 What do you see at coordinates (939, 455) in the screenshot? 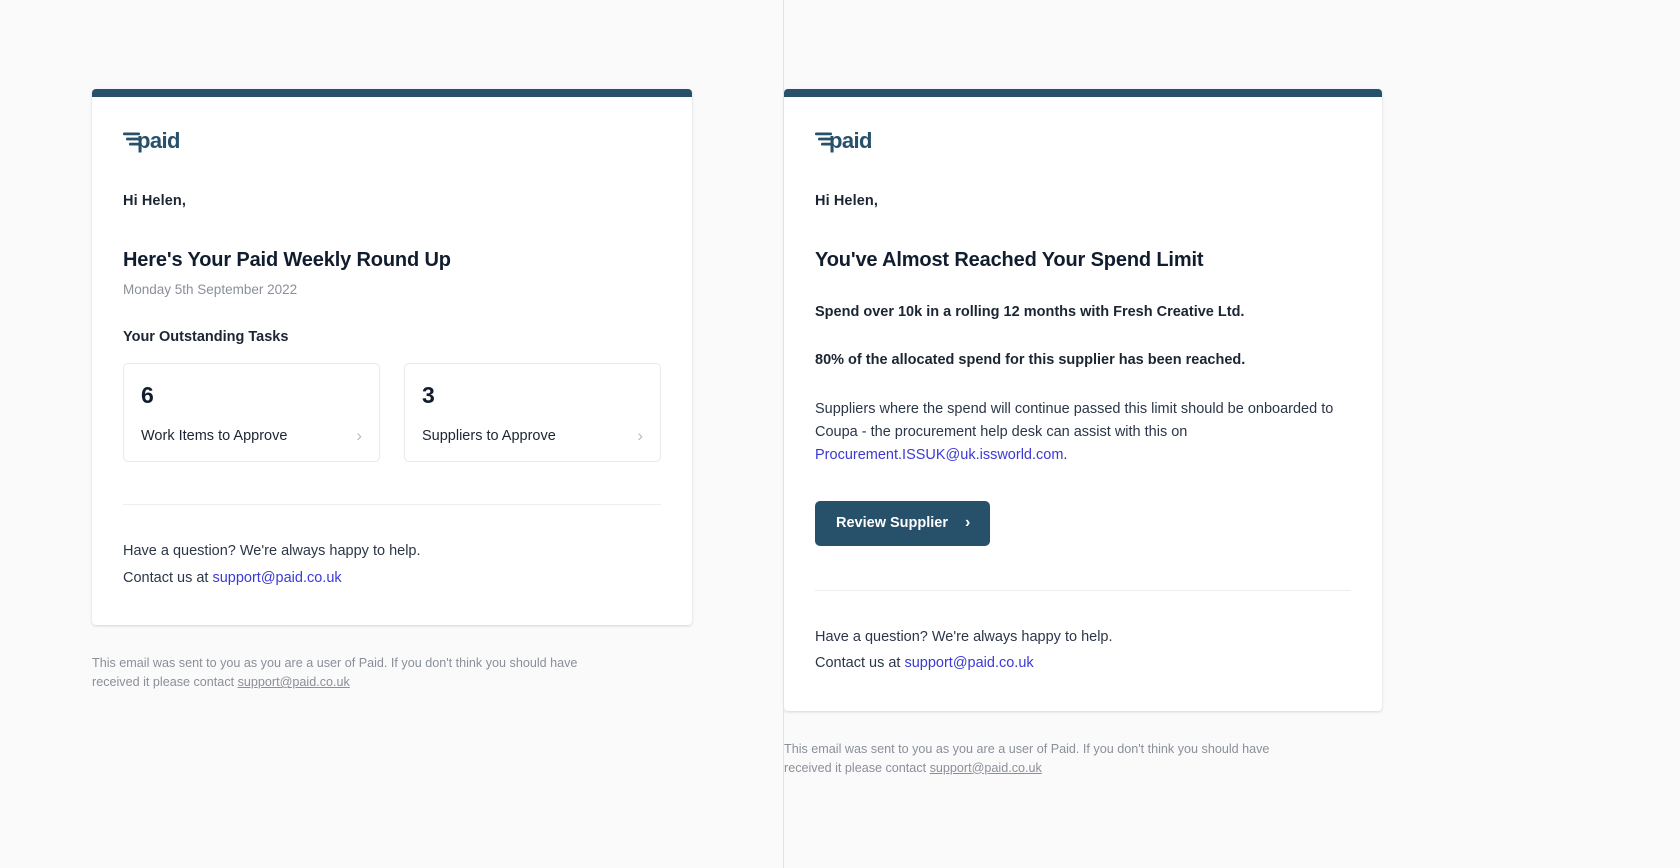
I see `procurement-email-link: Procurement.ISSUK@uk.issworld.com` at bounding box center [939, 455].